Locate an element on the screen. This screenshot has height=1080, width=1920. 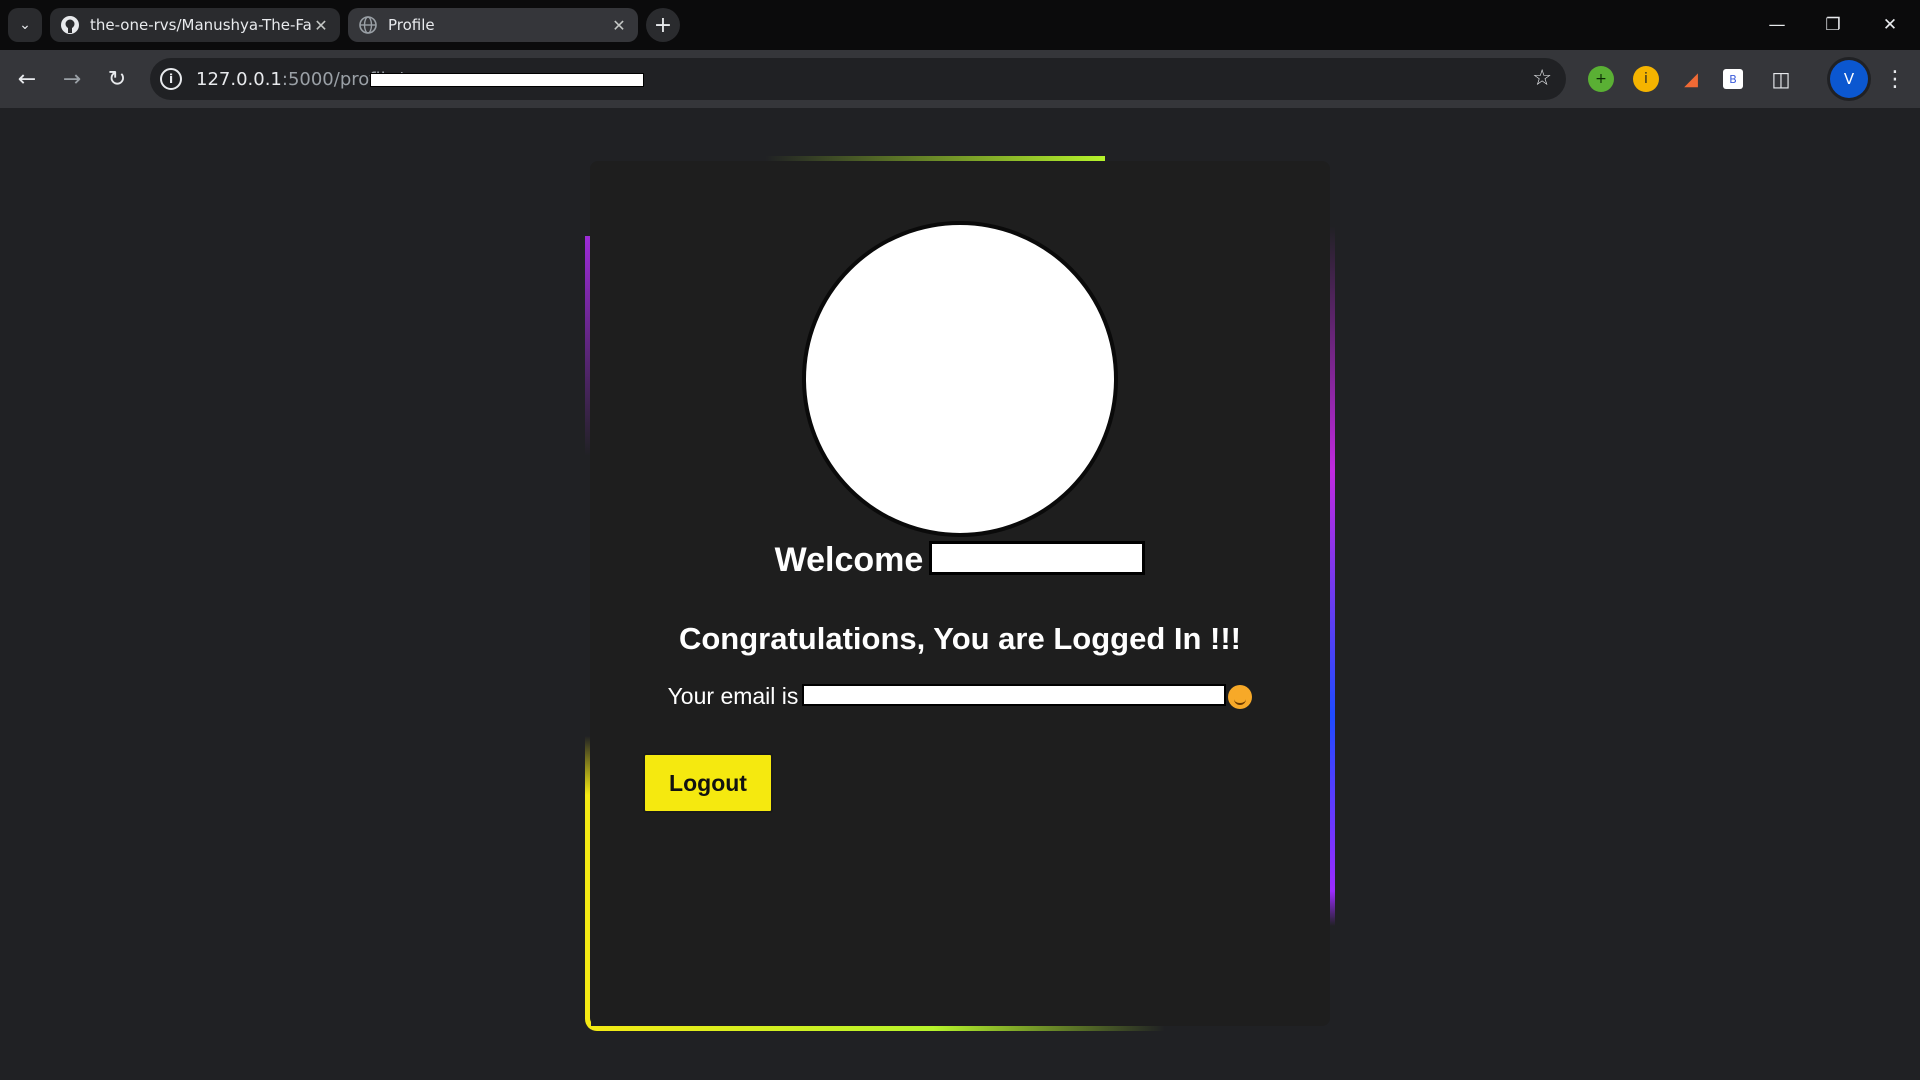
reload-icon: ↻ is located at coordinates (117, 79).